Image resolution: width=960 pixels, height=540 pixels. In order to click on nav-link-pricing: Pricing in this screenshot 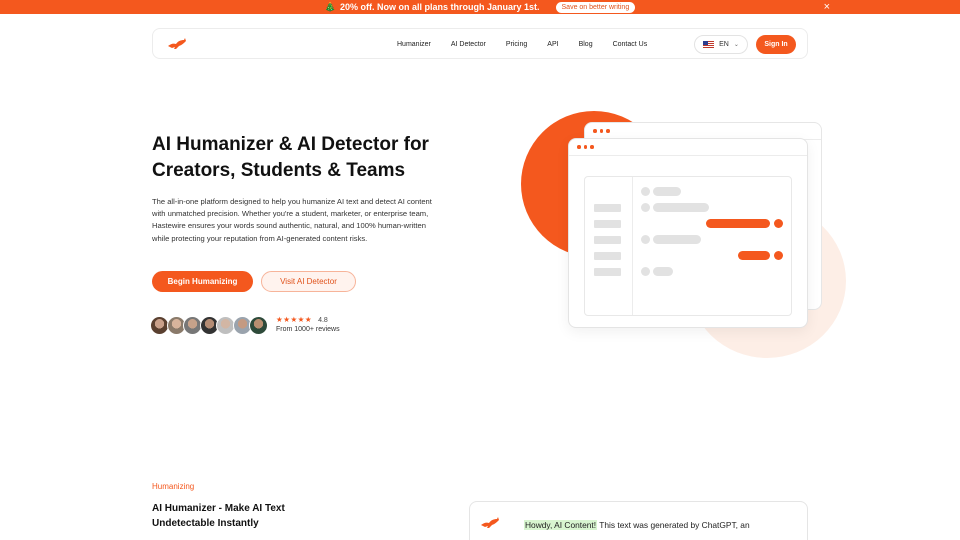, I will do `click(516, 44)`.